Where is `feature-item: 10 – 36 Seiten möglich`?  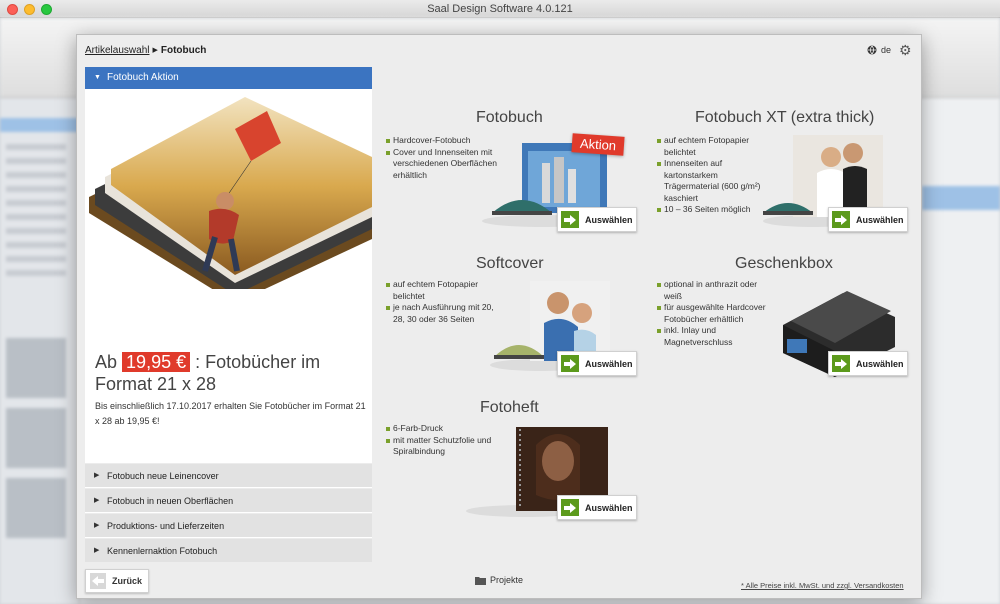 feature-item: 10 – 36 Seiten möglich is located at coordinates (712, 210).